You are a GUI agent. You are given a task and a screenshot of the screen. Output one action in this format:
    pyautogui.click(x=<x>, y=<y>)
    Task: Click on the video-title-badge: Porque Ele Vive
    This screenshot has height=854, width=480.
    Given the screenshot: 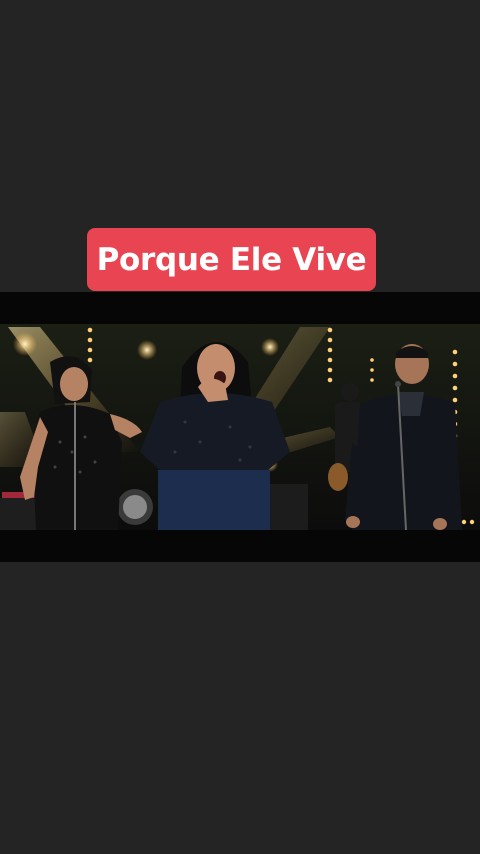 What is the action you would take?
    pyautogui.click(x=231, y=259)
    